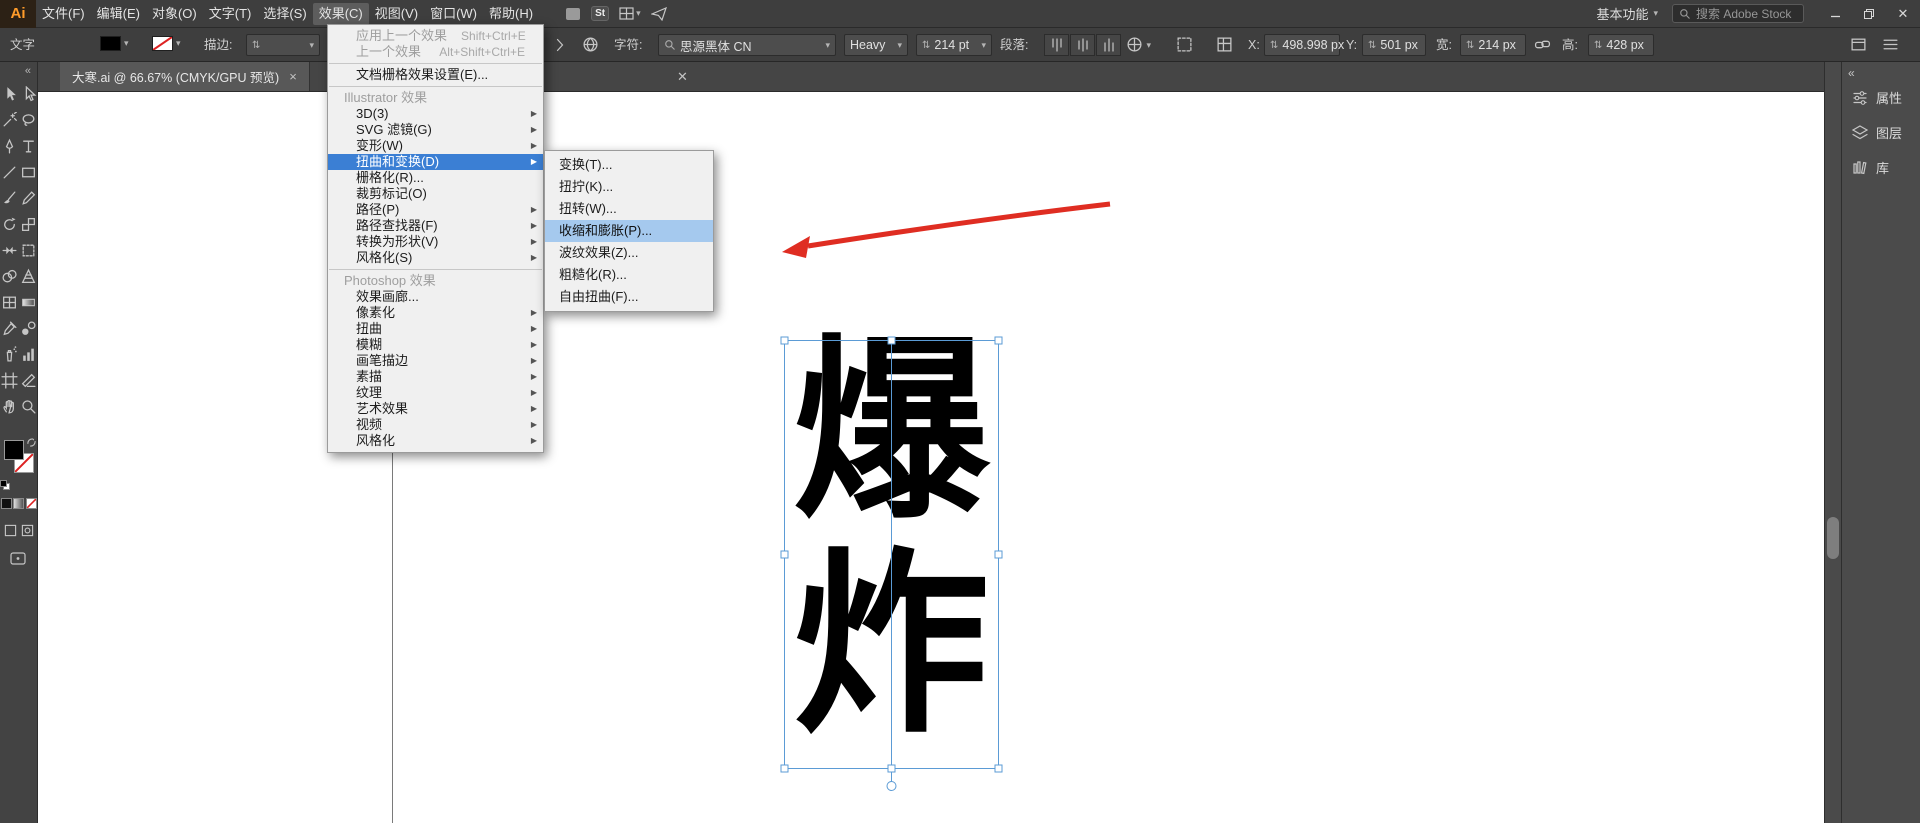 This screenshot has width=1920, height=823. I want to click on direct-selection-tool, so click(28, 94).